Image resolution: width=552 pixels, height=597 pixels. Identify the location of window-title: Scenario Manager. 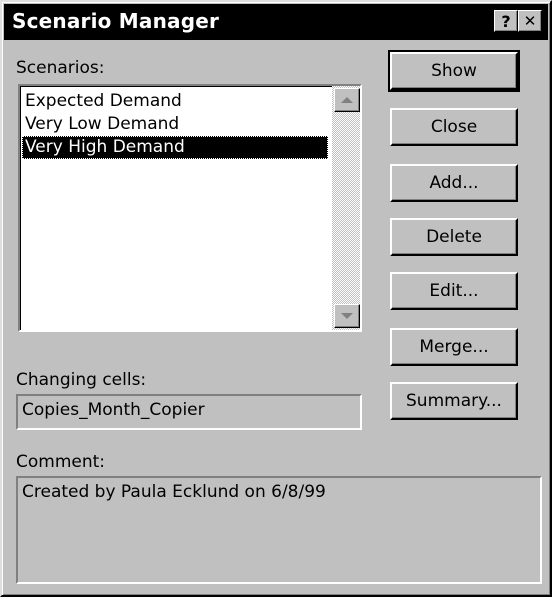
(116, 21).